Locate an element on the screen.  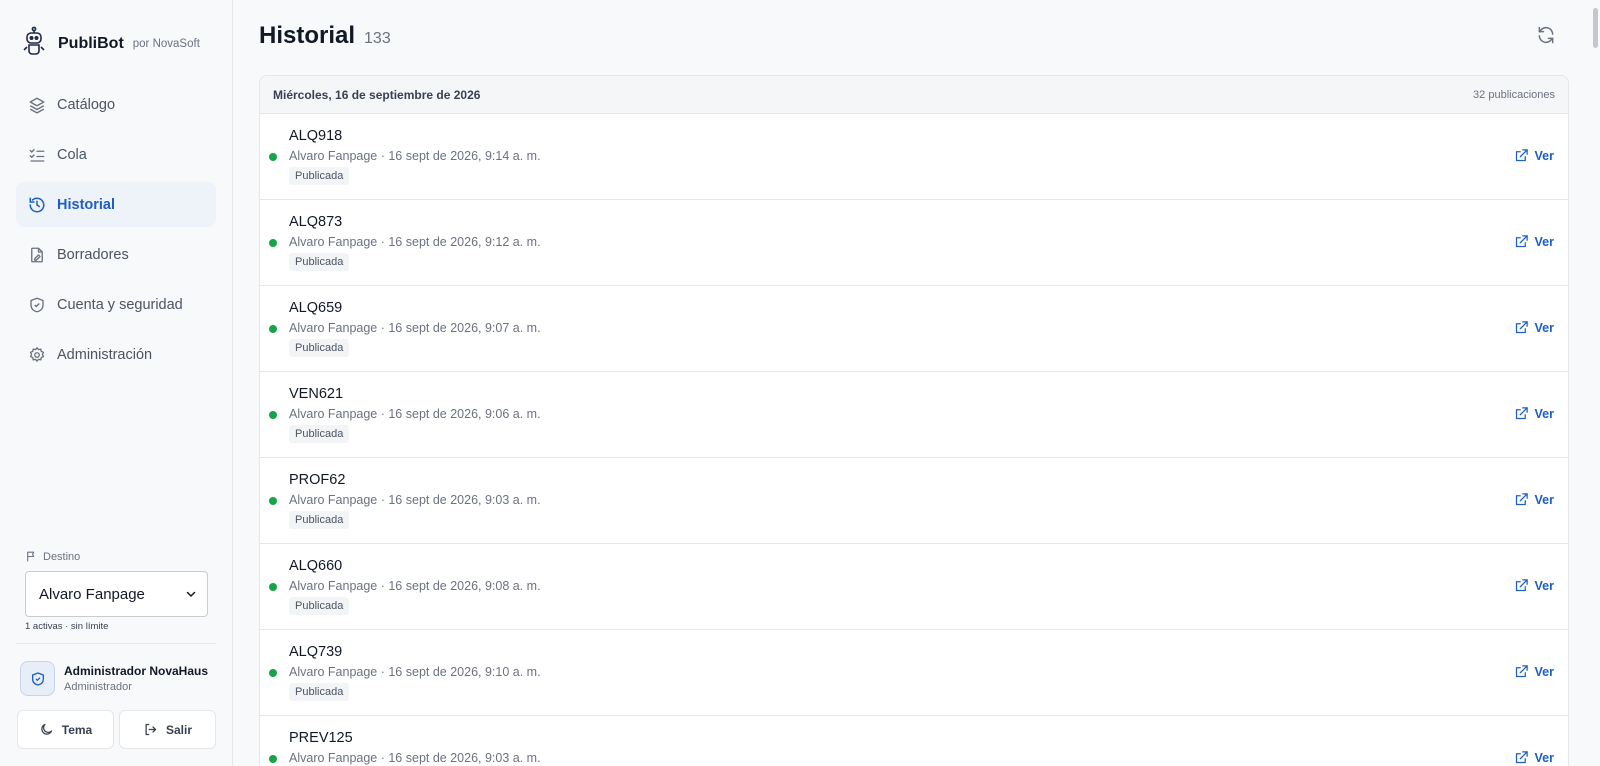
nav-item-label: Borradores is located at coordinates (93, 254).